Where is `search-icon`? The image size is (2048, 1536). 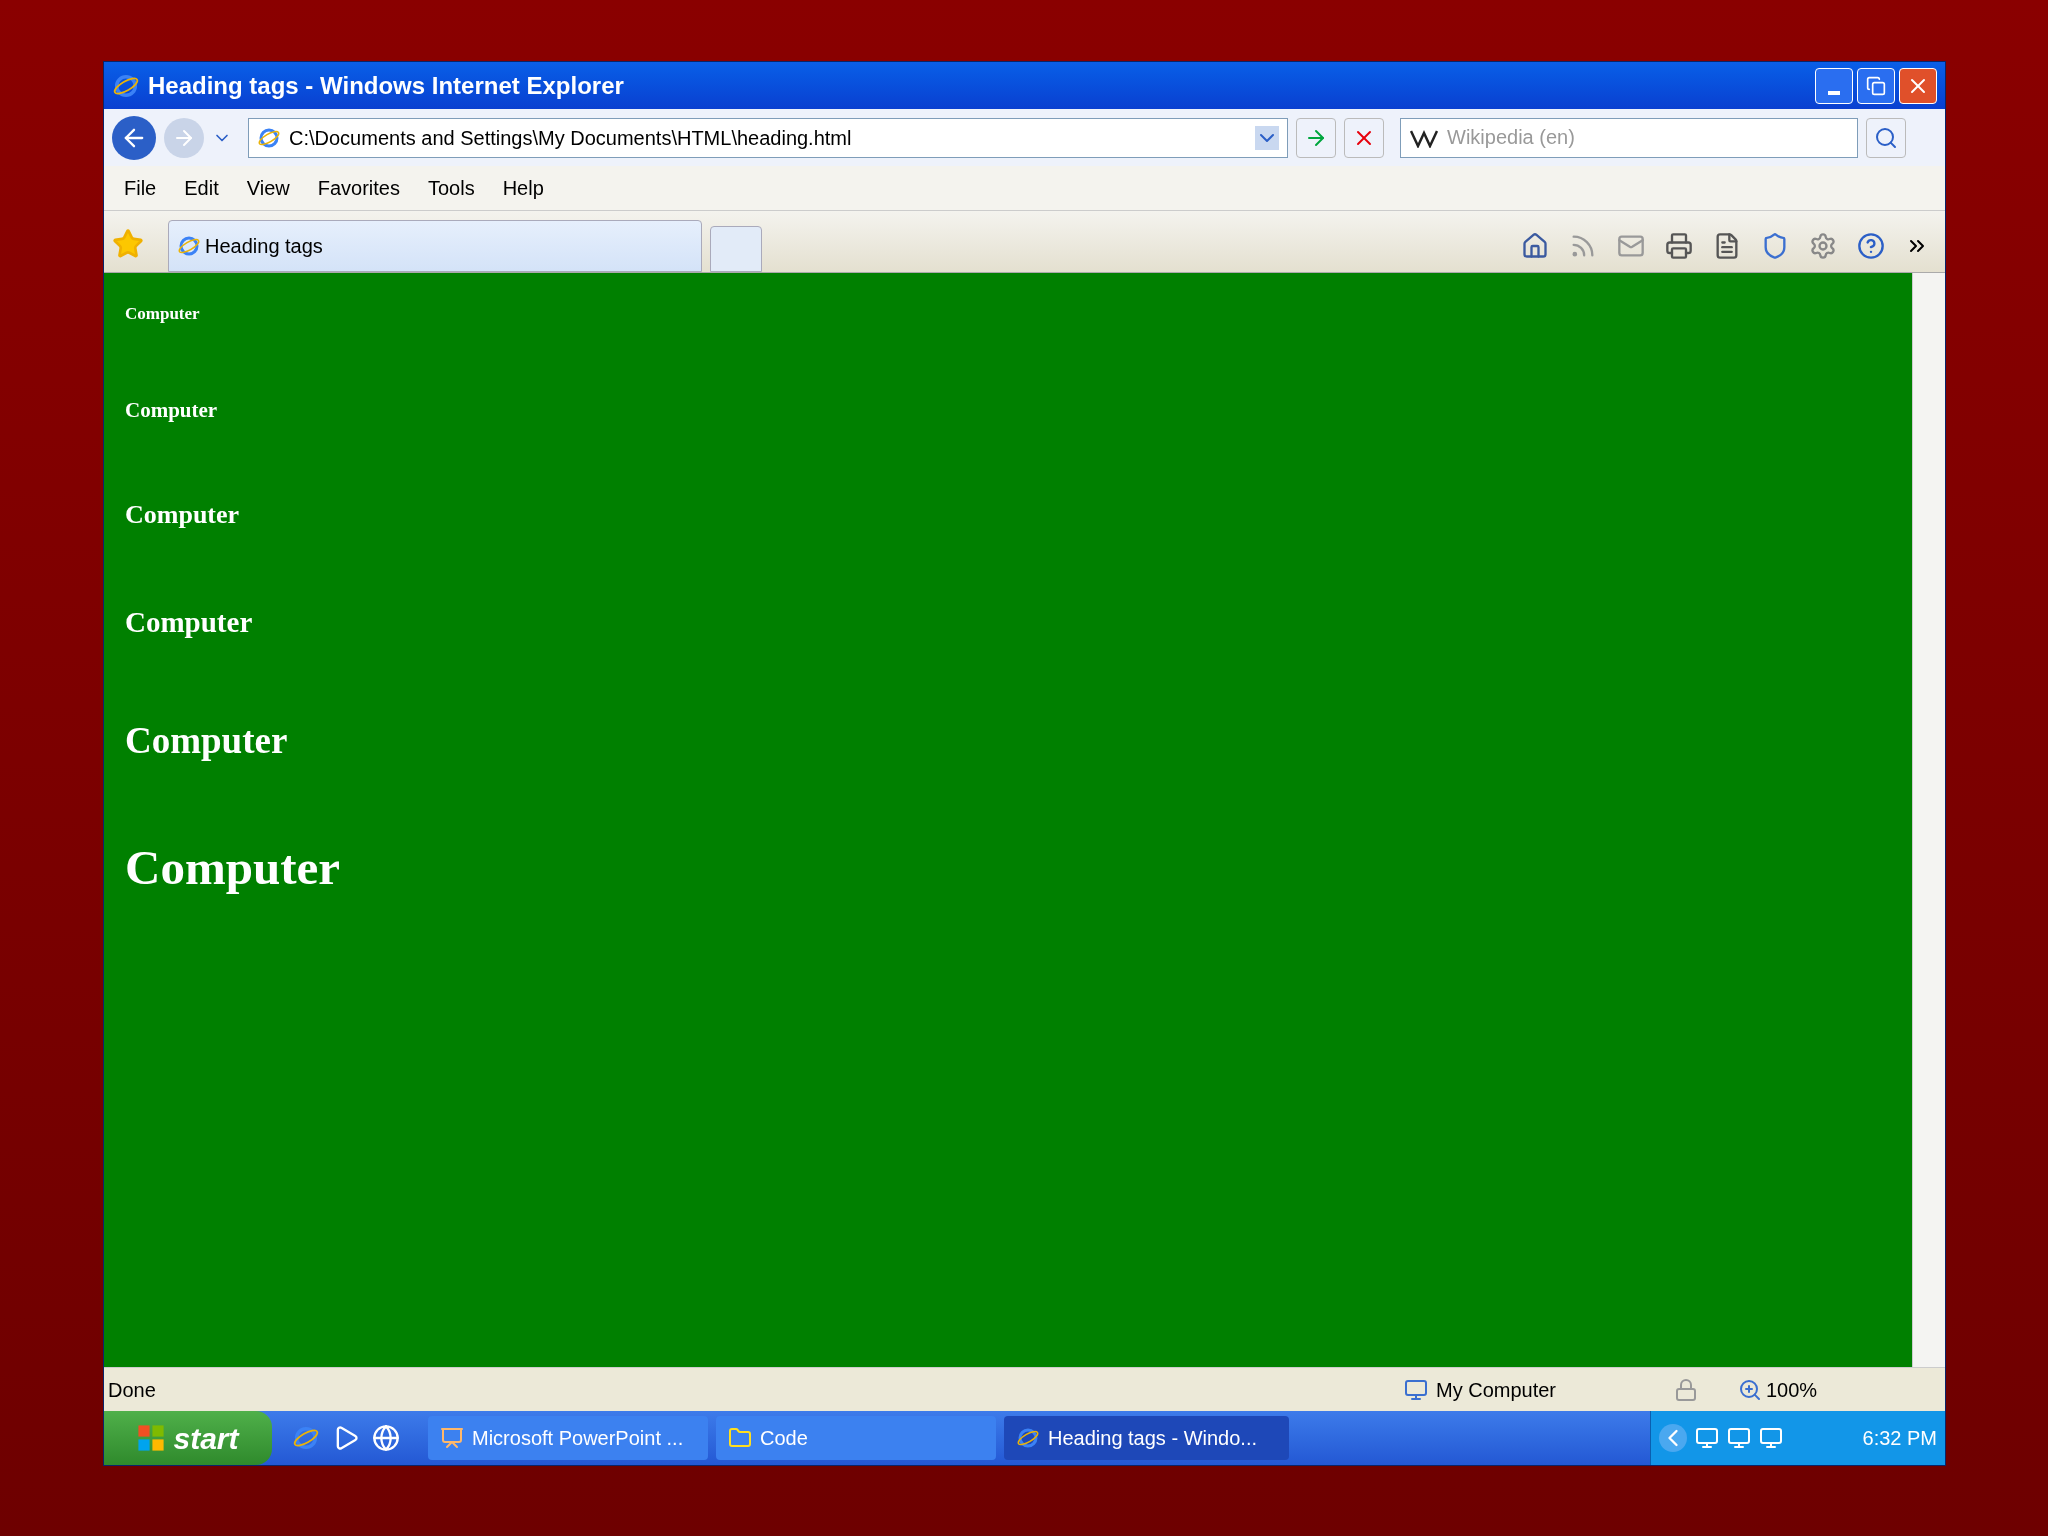
search-icon is located at coordinates (1886, 137).